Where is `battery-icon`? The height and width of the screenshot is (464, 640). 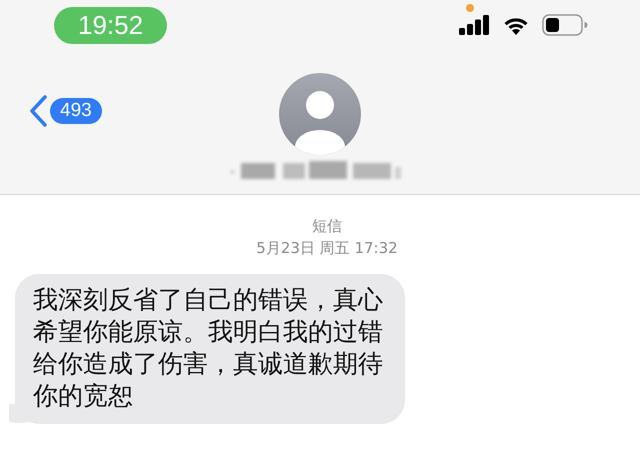 battery-icon is located at coordinates (565, 25).